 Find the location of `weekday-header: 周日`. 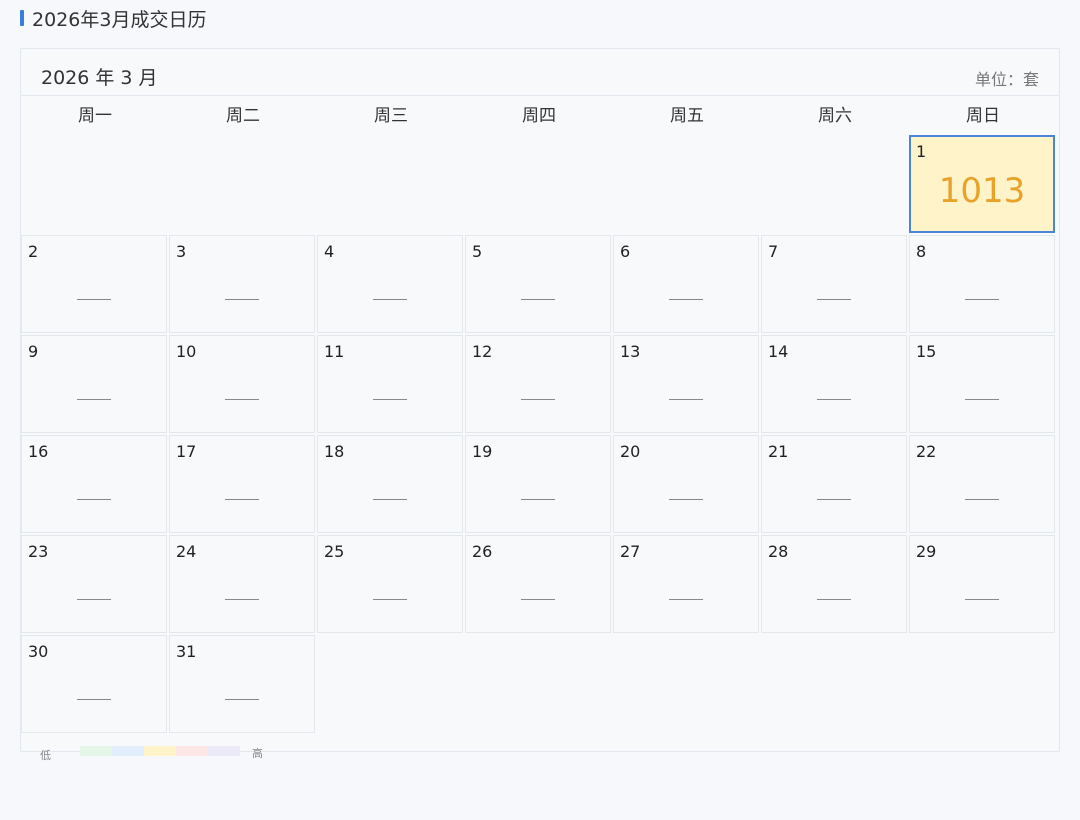

weekday-header: 周日 is located at coordinates (983, 116).